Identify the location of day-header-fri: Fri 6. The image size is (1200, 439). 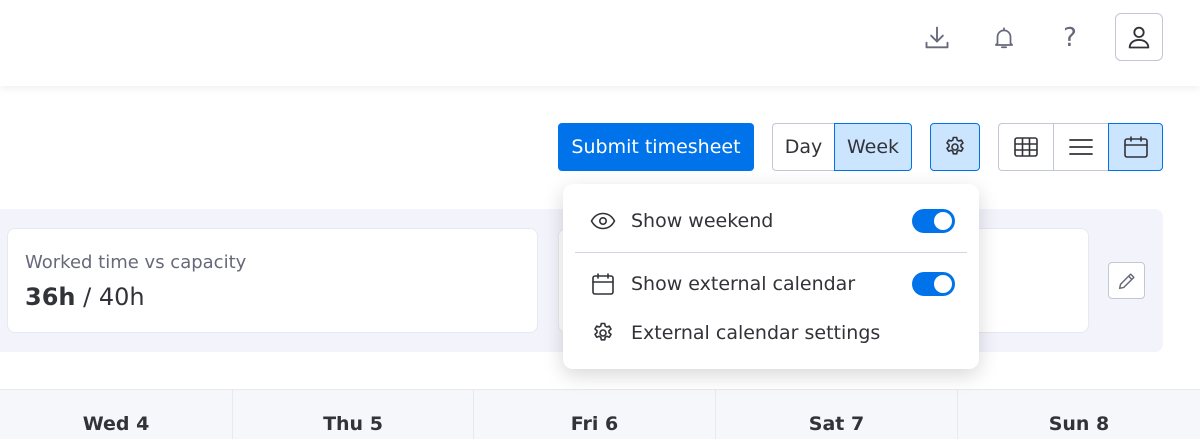
(595, 414).